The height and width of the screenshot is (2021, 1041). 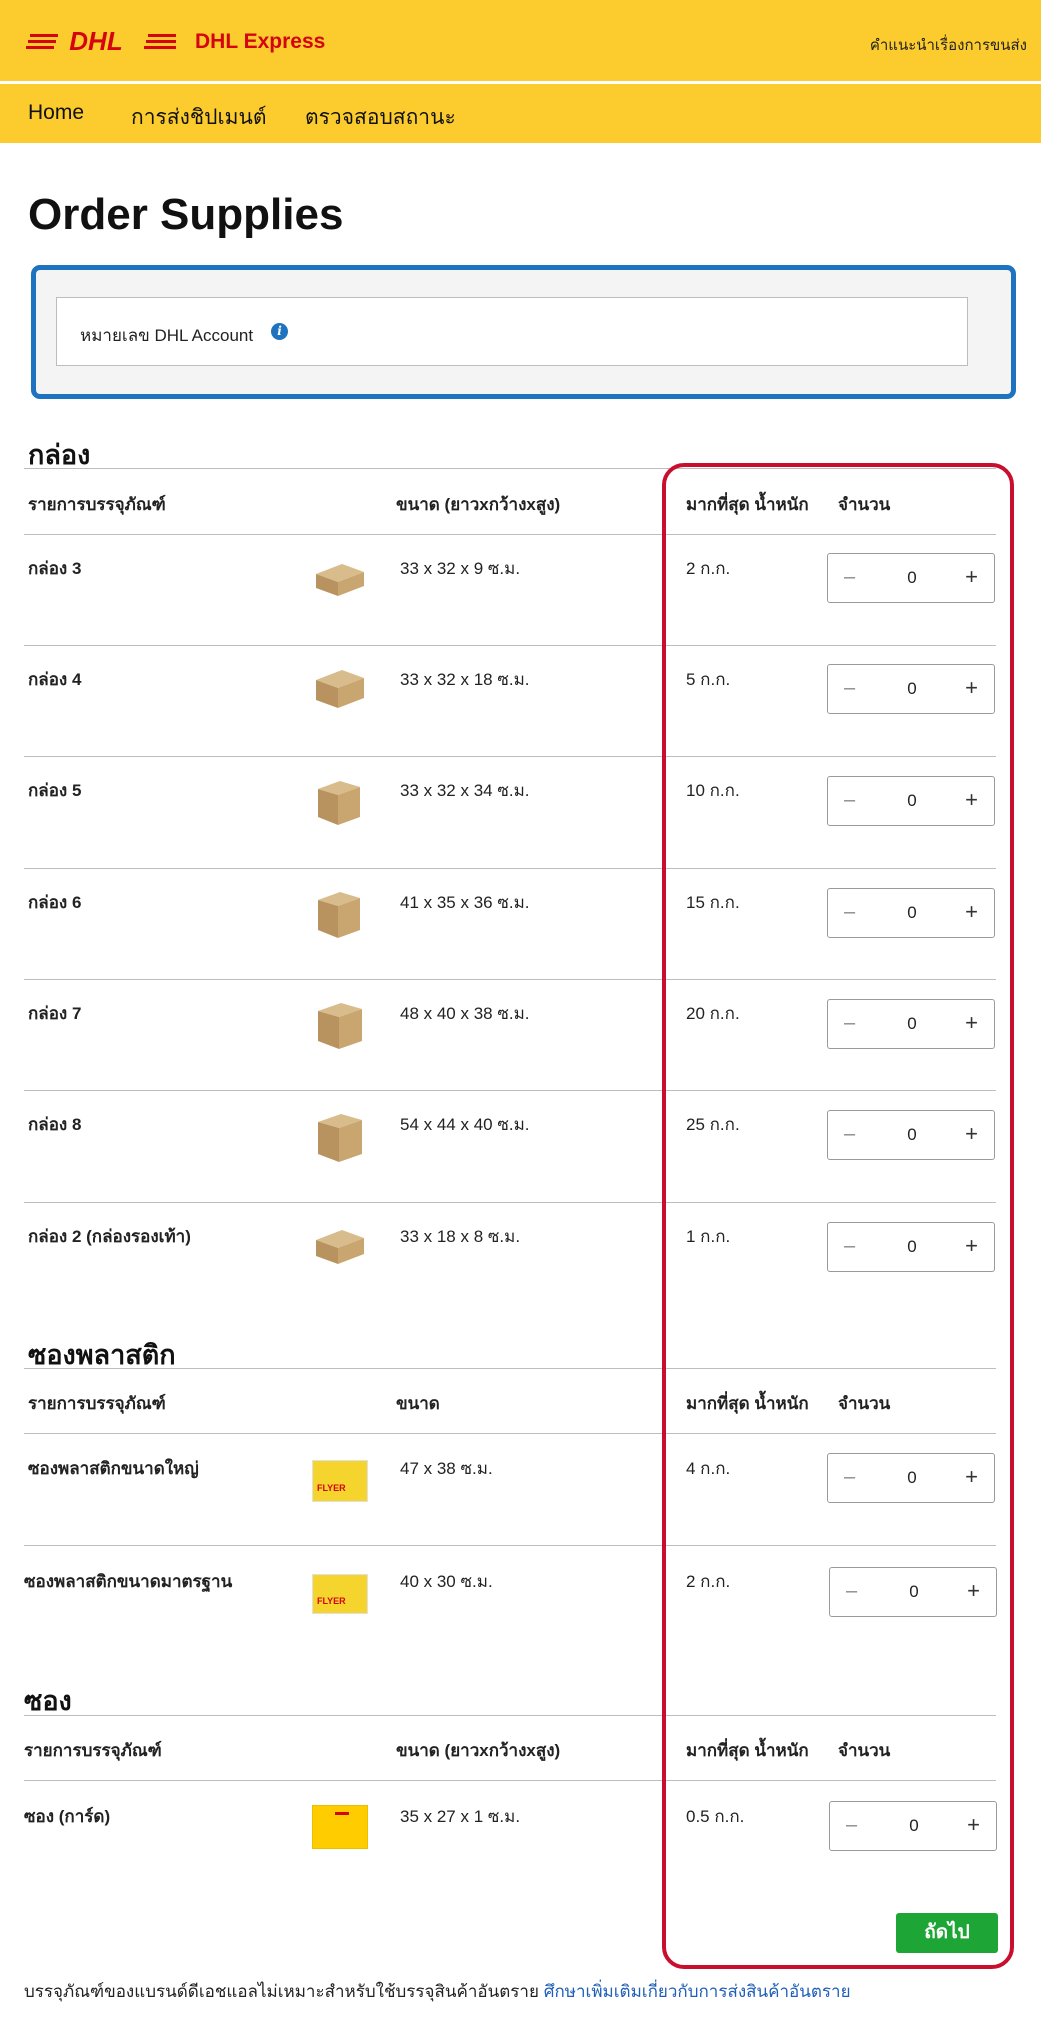 I want to click on nav-home: Home, so click(x=56, y=113).